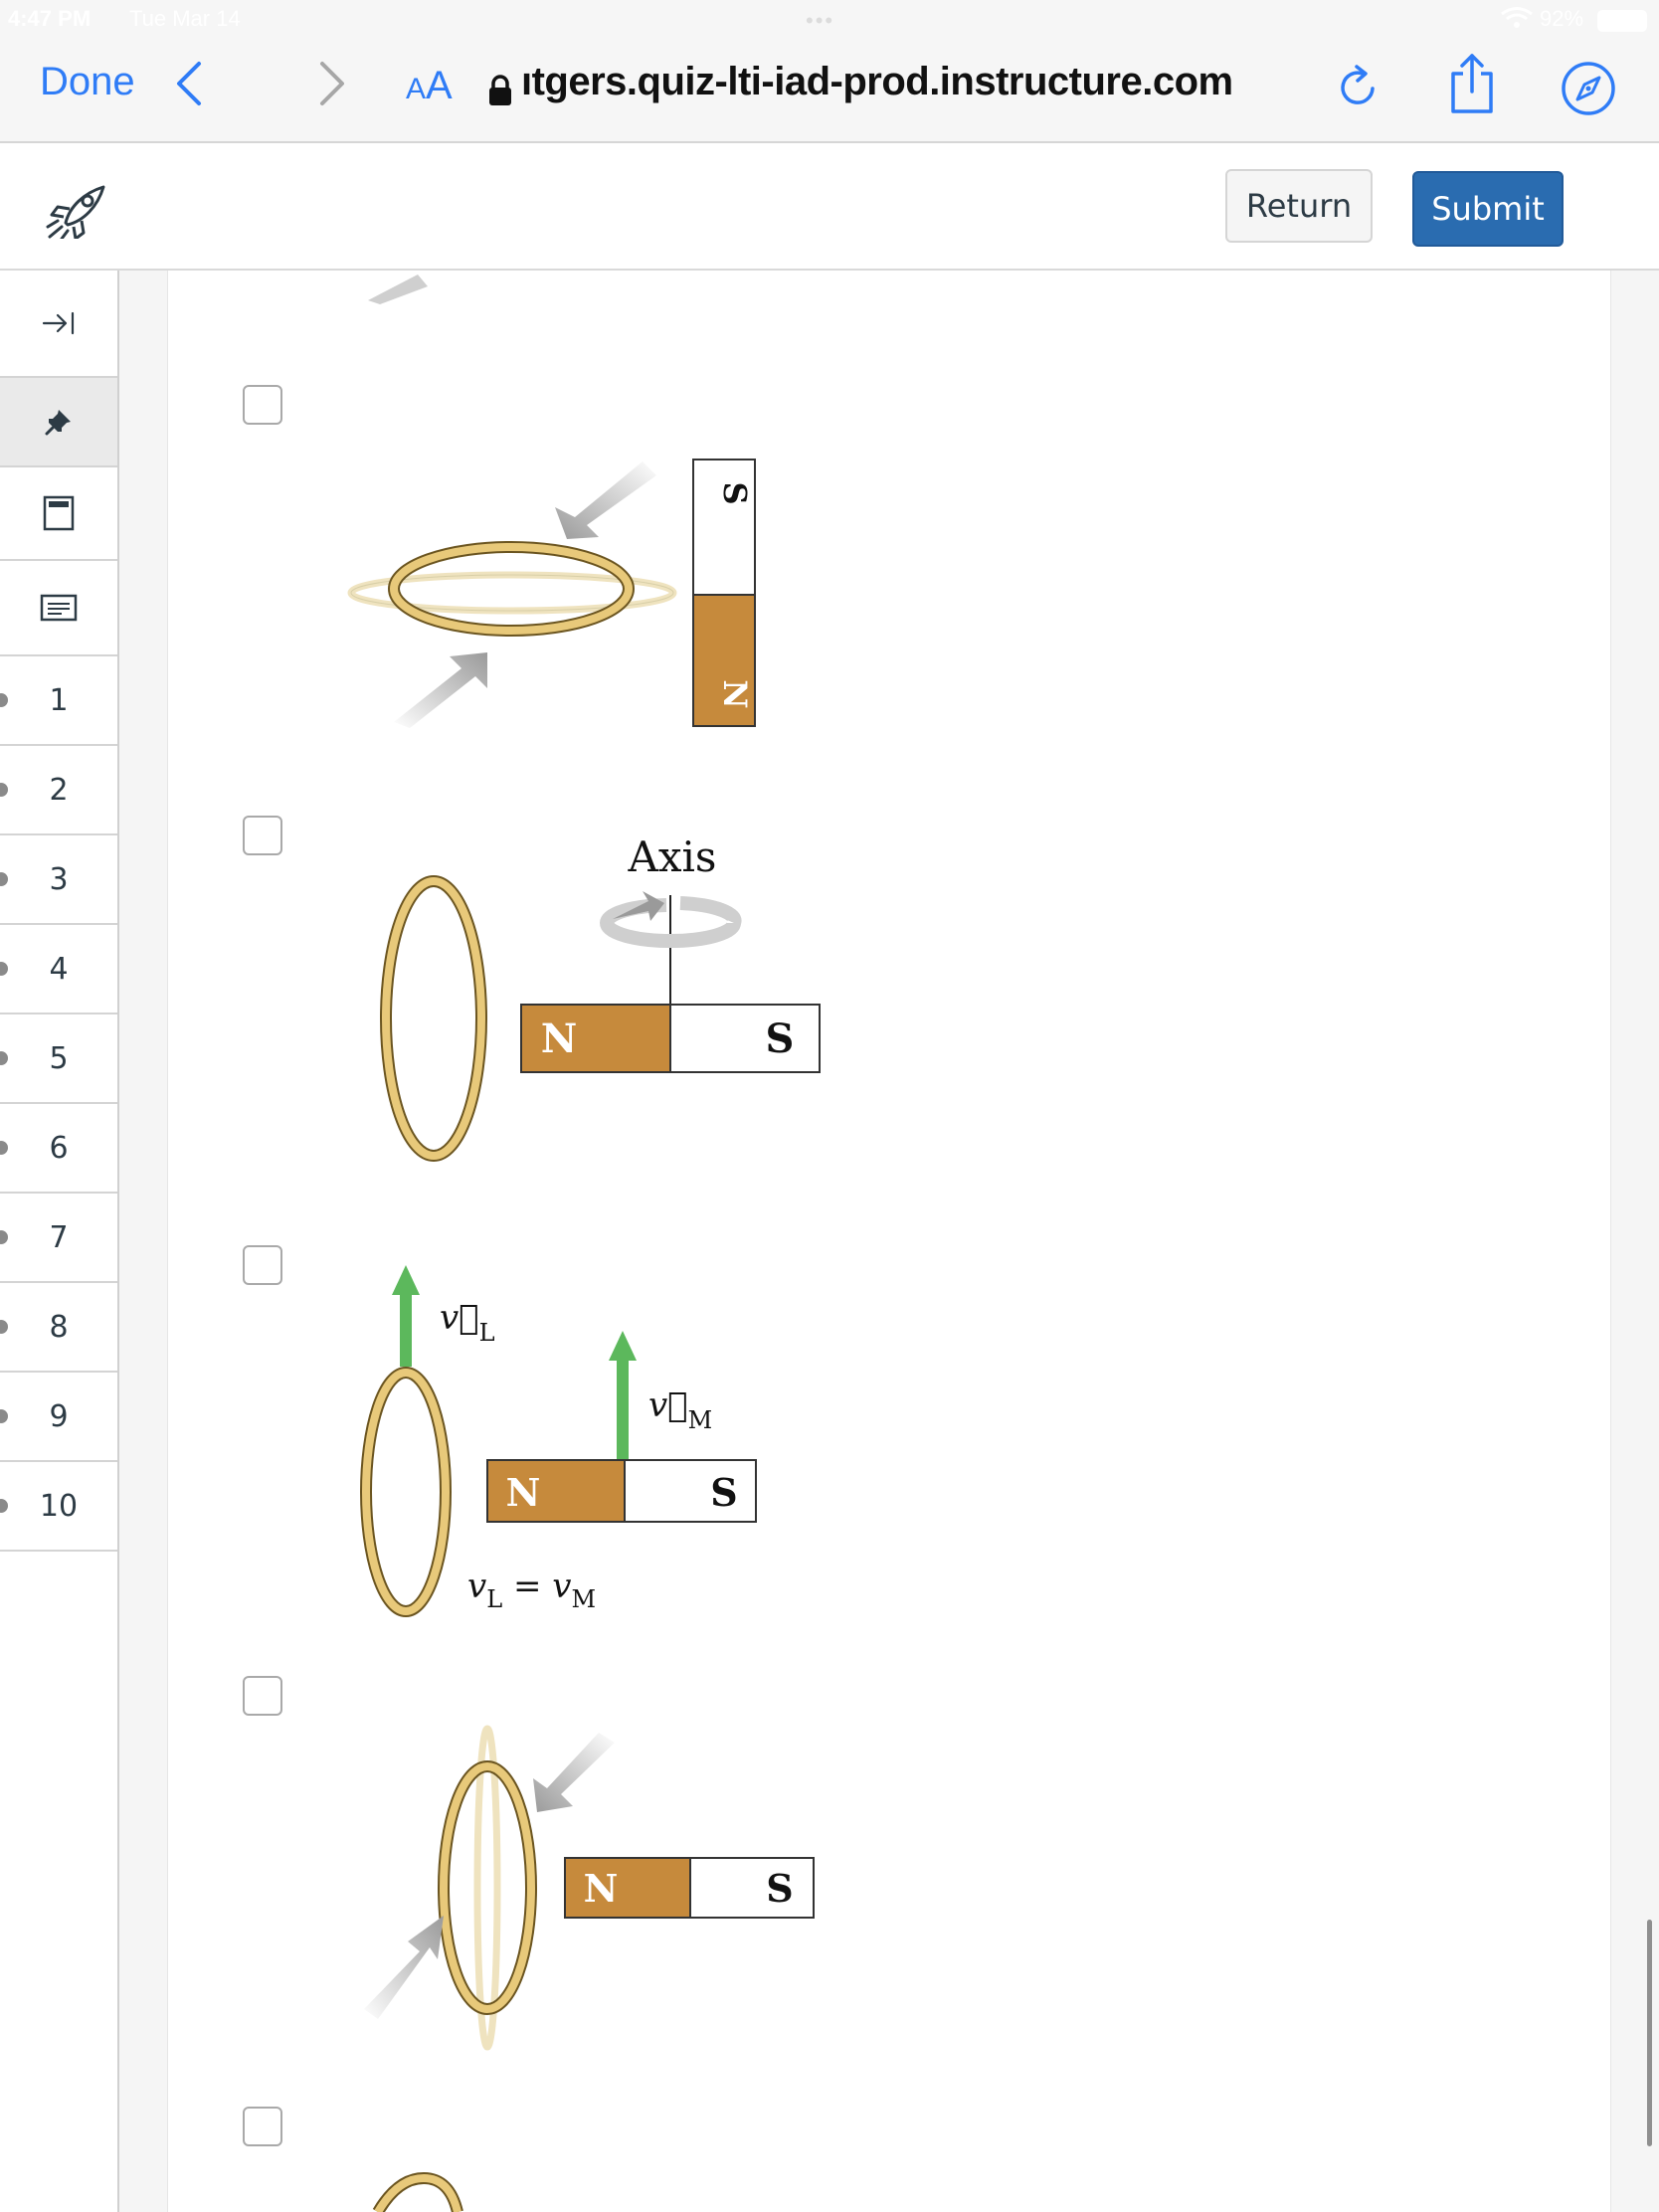 This screenshot has width=1659, height=2212. Describe the element at coordinates (262, 1265) in the screenshot. I see `option-c-checkbox` at that location.